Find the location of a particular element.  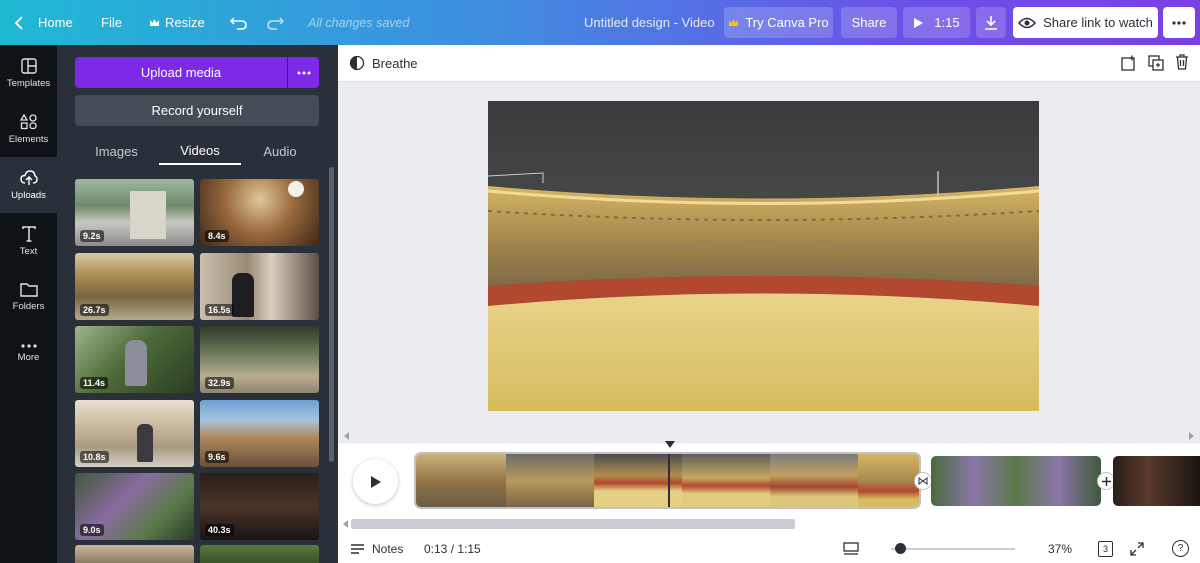

timeline-scrollbar is located at coordinates (573, 524).